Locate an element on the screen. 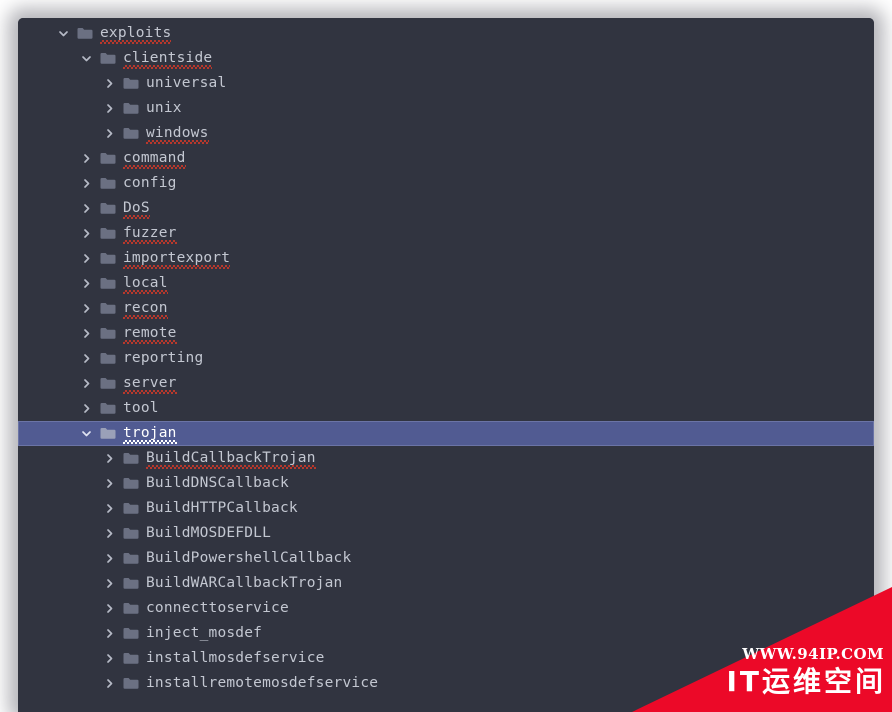 Image resolution: width=892 pixels, height=712 pixels. tree-row-label: reporting is located at coordinates (163, 358).